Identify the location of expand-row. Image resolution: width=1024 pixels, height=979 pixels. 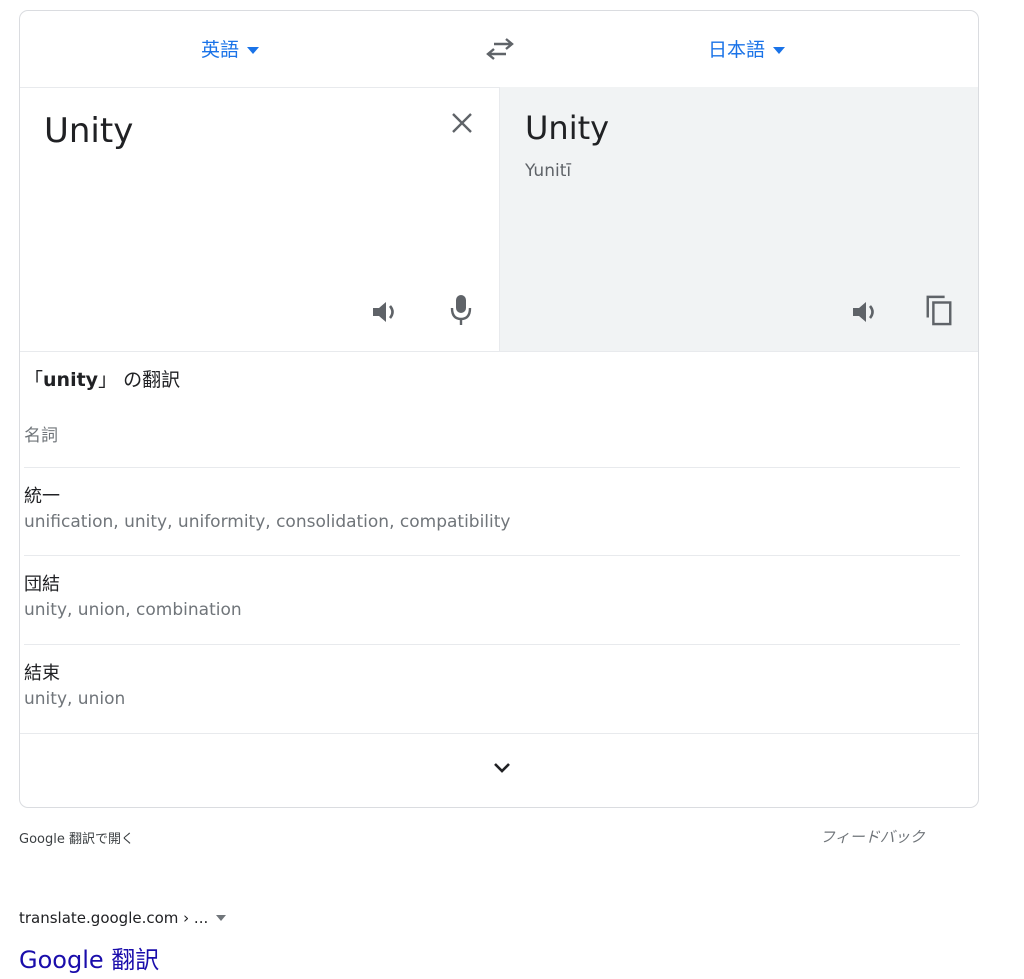
(499, 770).